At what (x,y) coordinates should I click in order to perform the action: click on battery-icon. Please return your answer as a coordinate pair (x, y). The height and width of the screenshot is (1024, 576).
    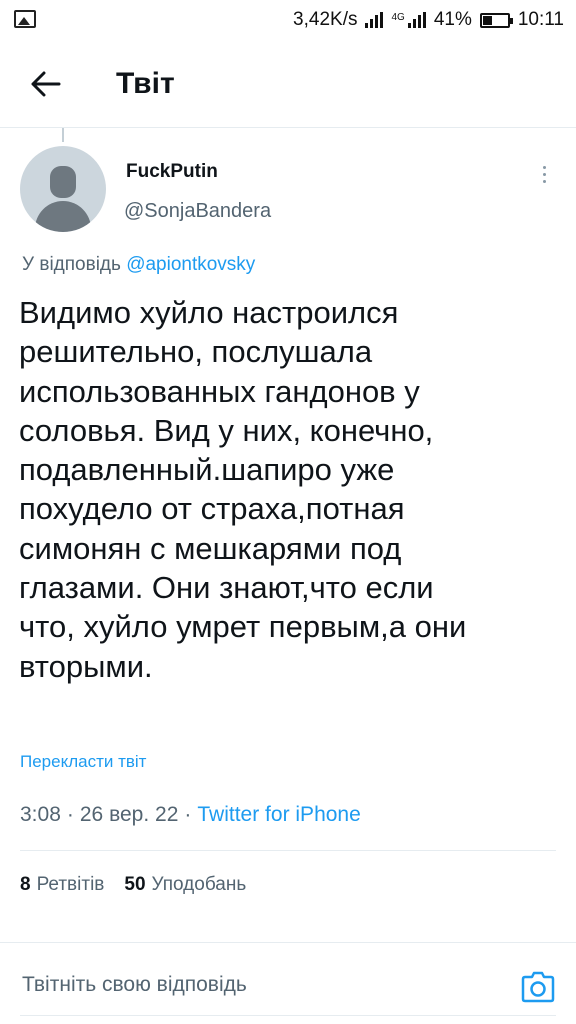
    Looking at the image, I should click on (496, 20).